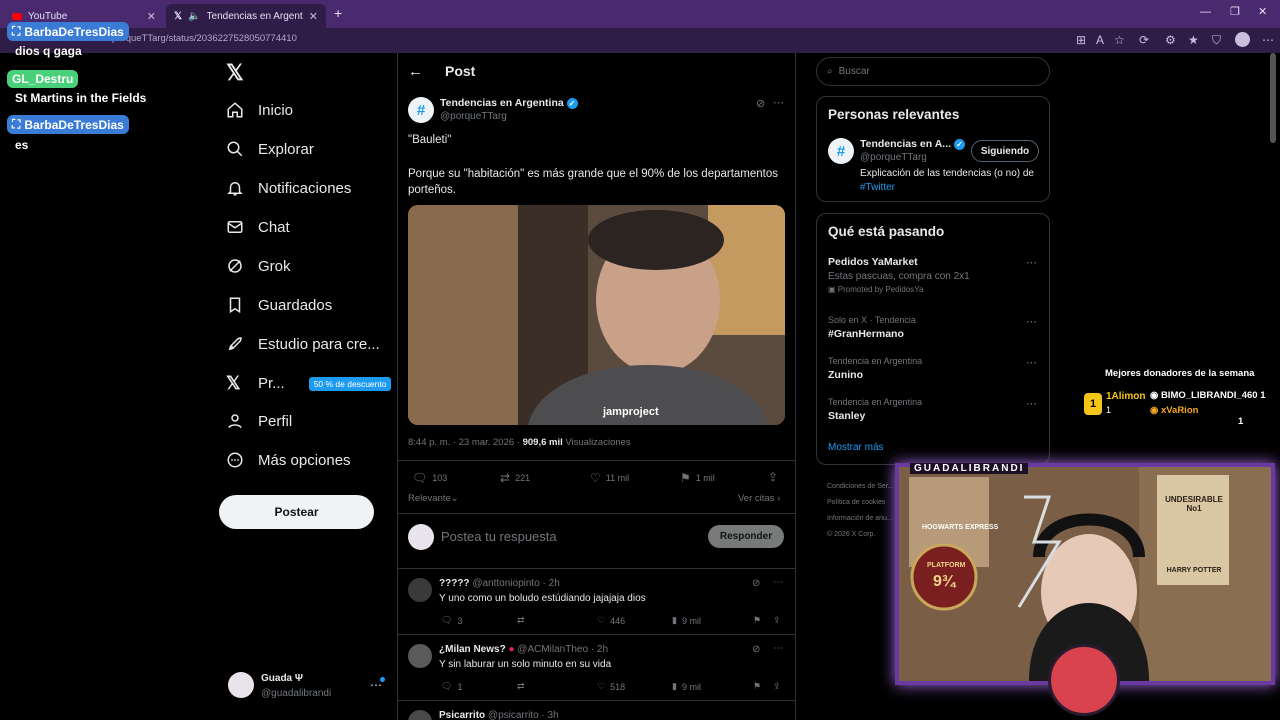 Image resolution: width=1280 pixels, height=720 pixels. What do you see at coordinates (451, 620) in the screenshot?
I see `reply-action: 🗨 3` at bounding box center [451, 620].